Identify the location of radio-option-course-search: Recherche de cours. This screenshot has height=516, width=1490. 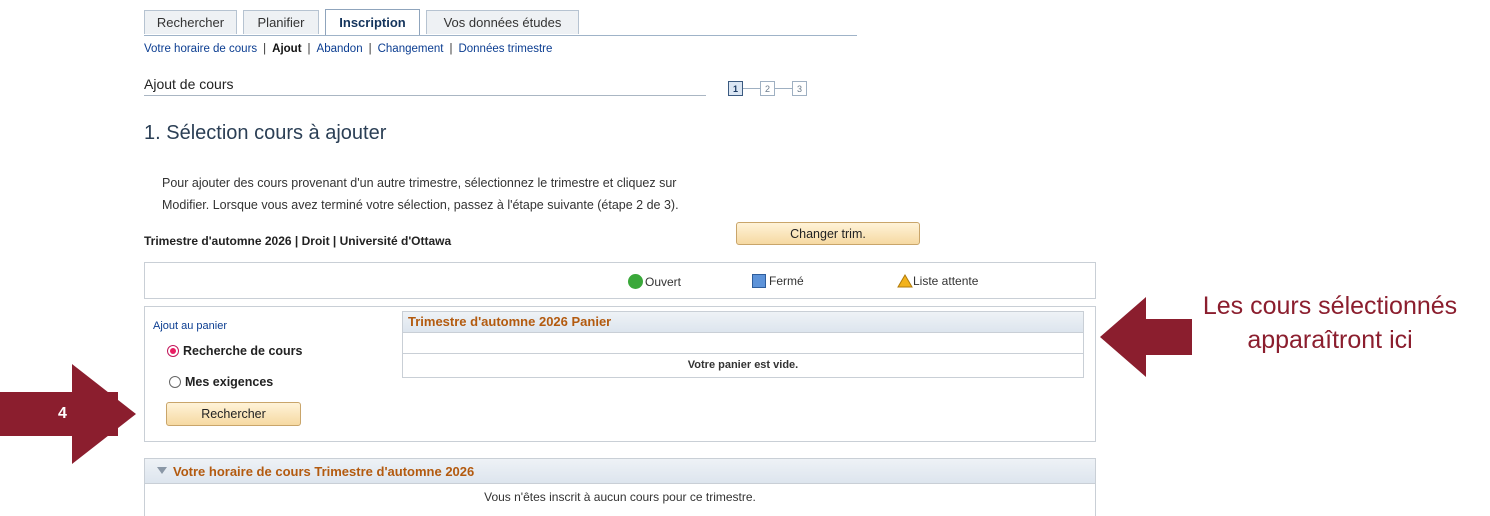
(235, 351).